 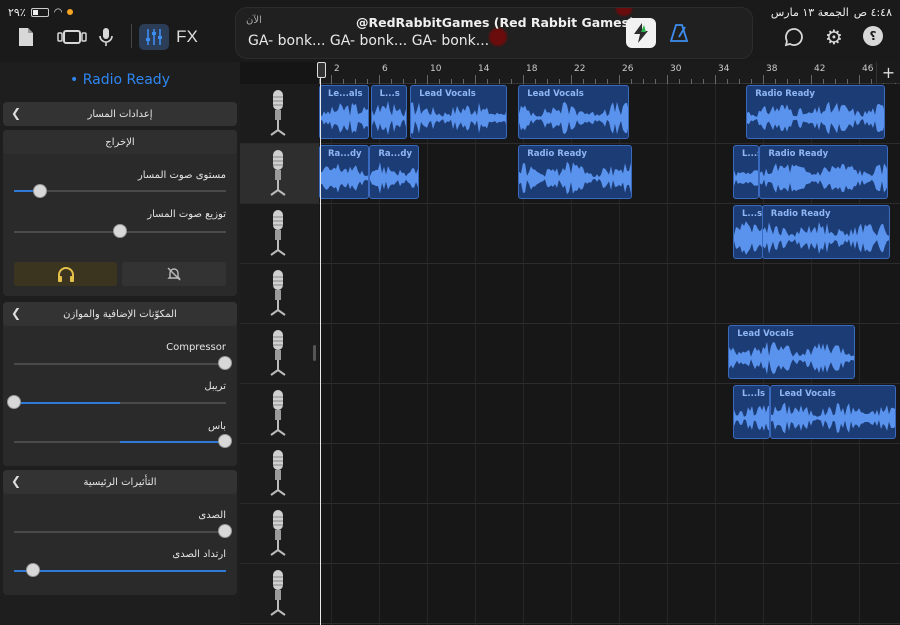 I want to click on status-left: ٢٩٪ ◠, so click(x=41, y=12).